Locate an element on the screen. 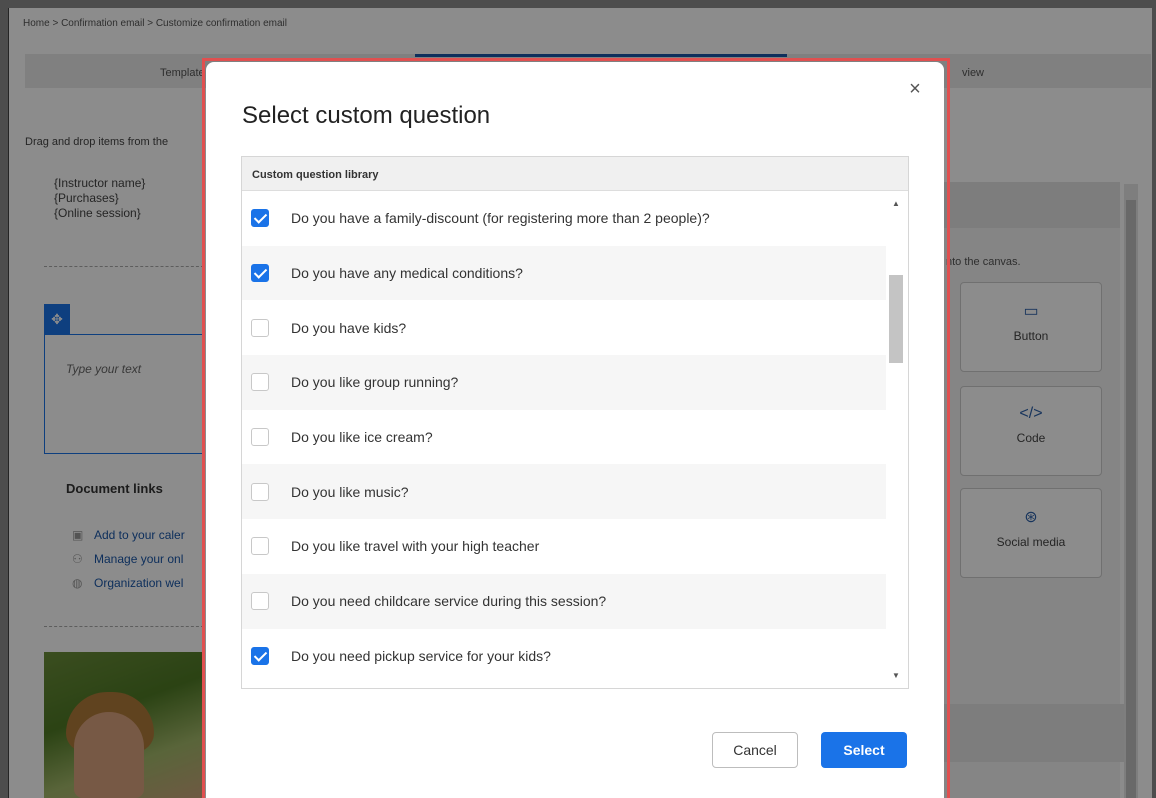 Image resolution: width=1156 pixels, height=798 pixels. question-label: Do you have kids? is located at coordinates (349, 327).